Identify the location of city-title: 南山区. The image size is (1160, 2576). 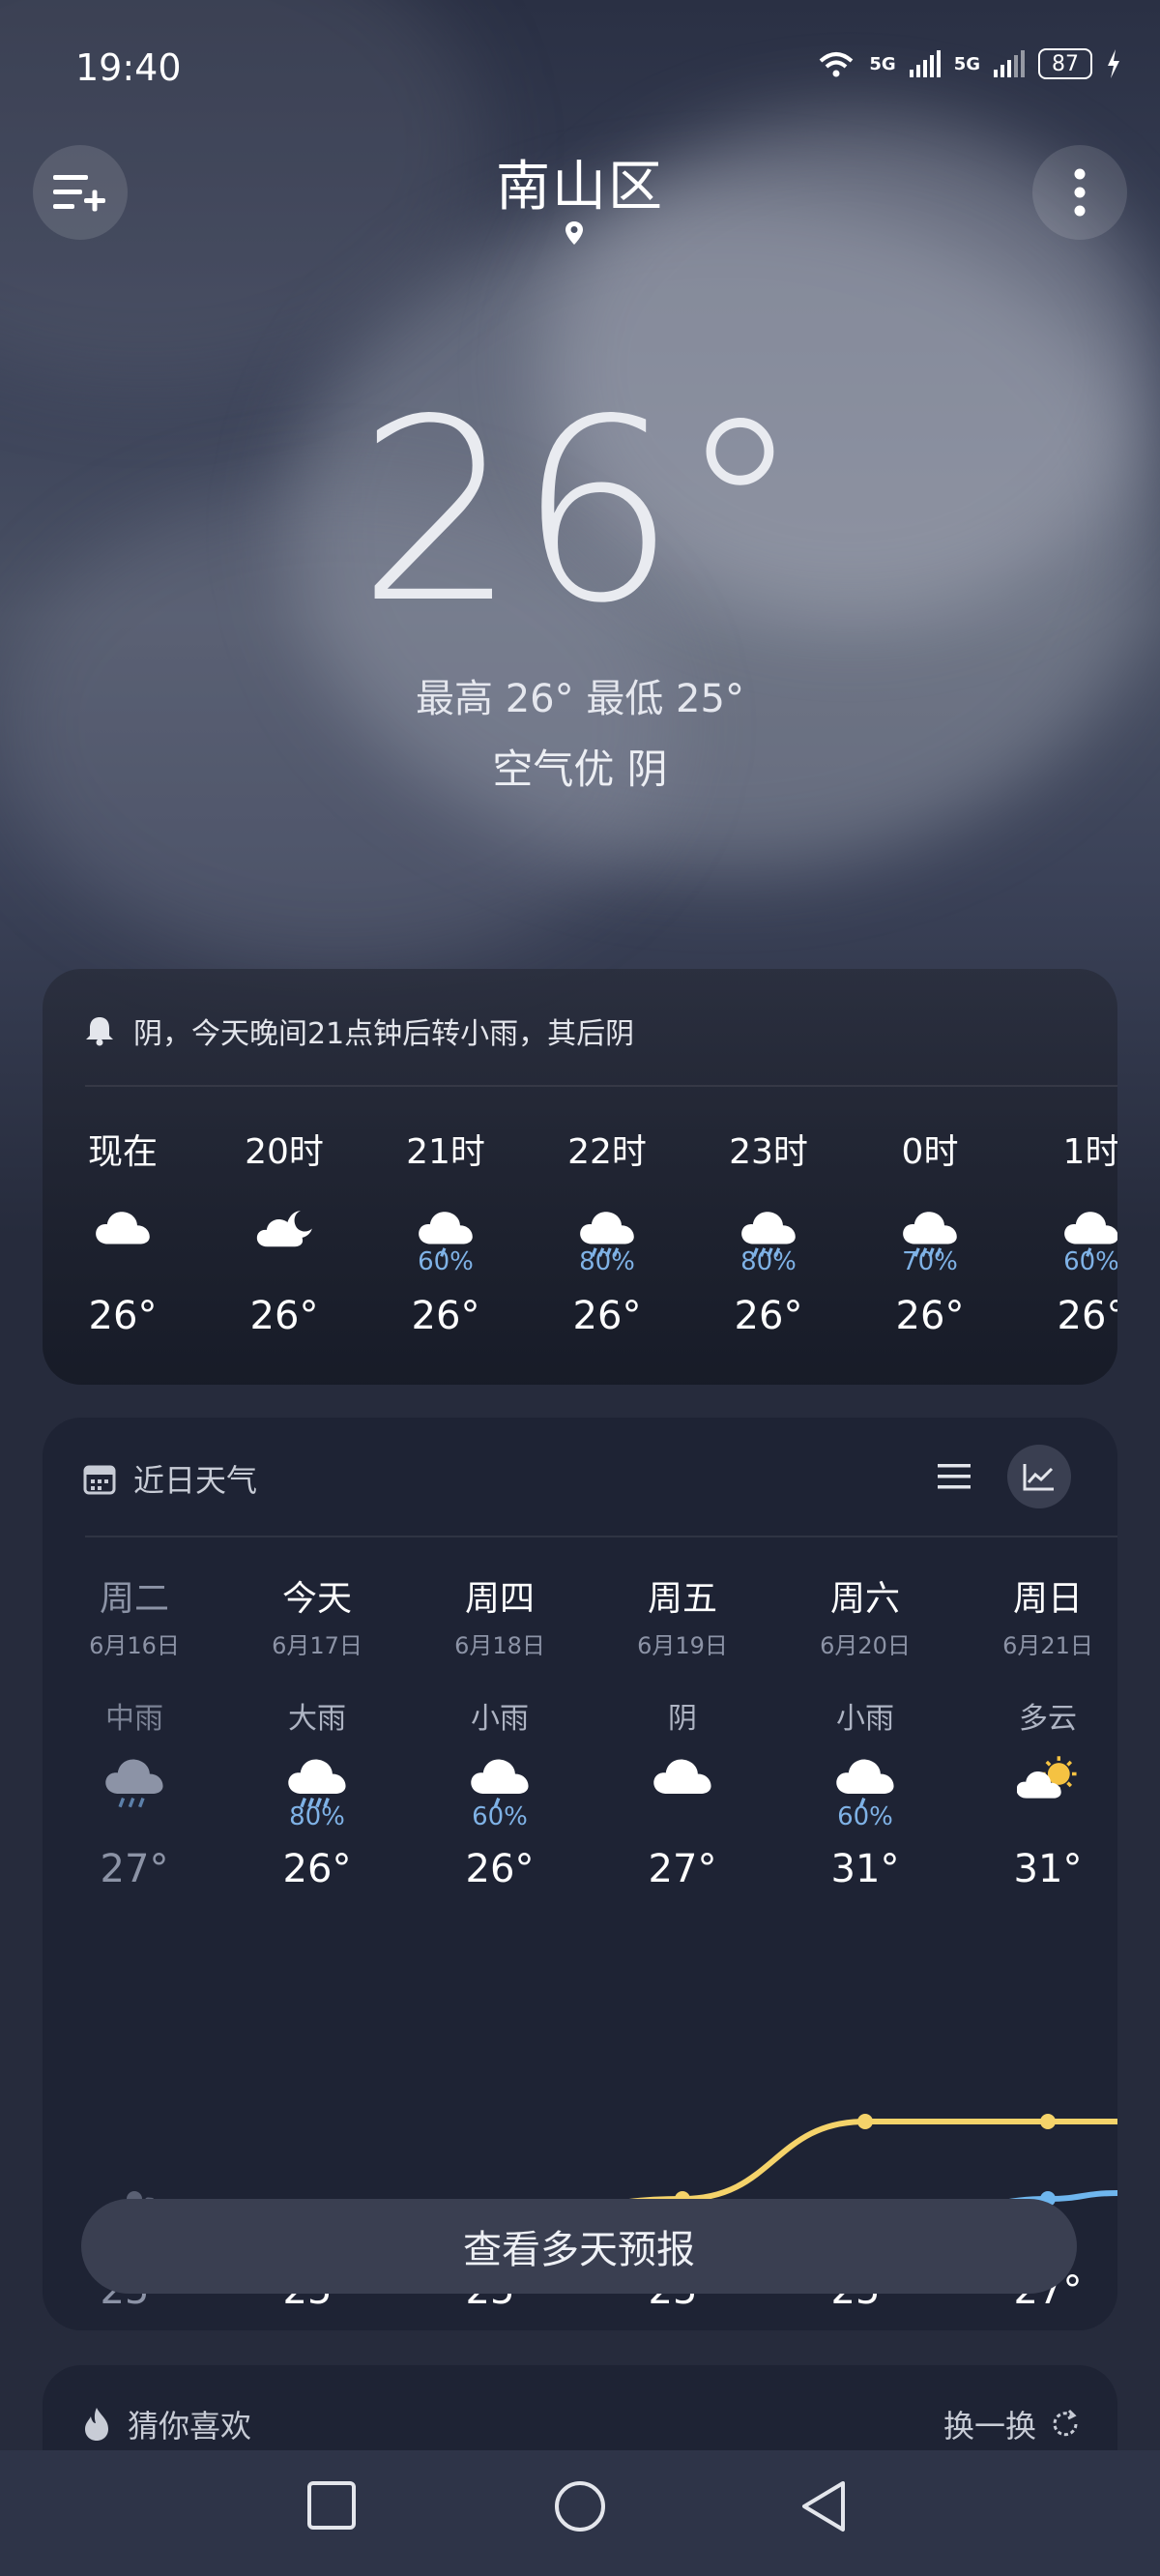
(580, 182).